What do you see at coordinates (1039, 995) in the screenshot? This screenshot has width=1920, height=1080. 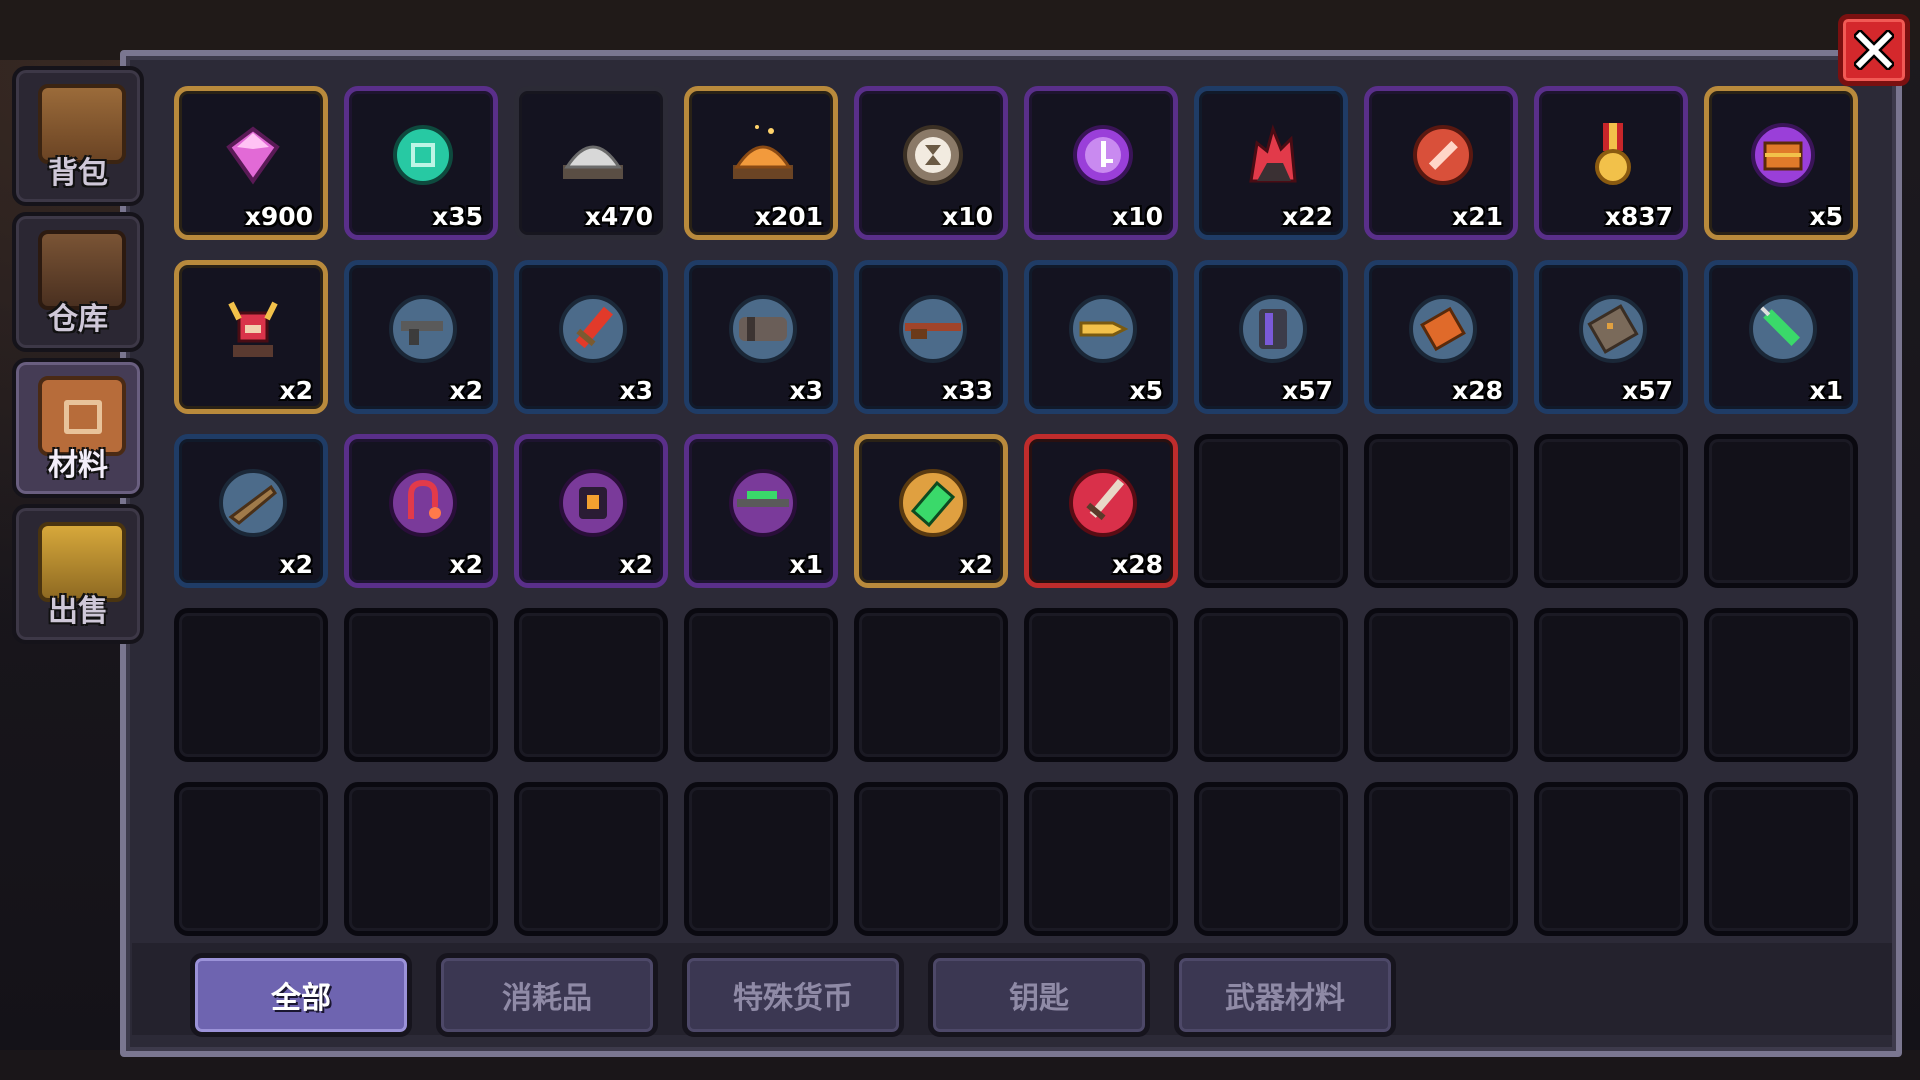 I see `tab-keys: 钥匙` at bounding box center [1039, 995].